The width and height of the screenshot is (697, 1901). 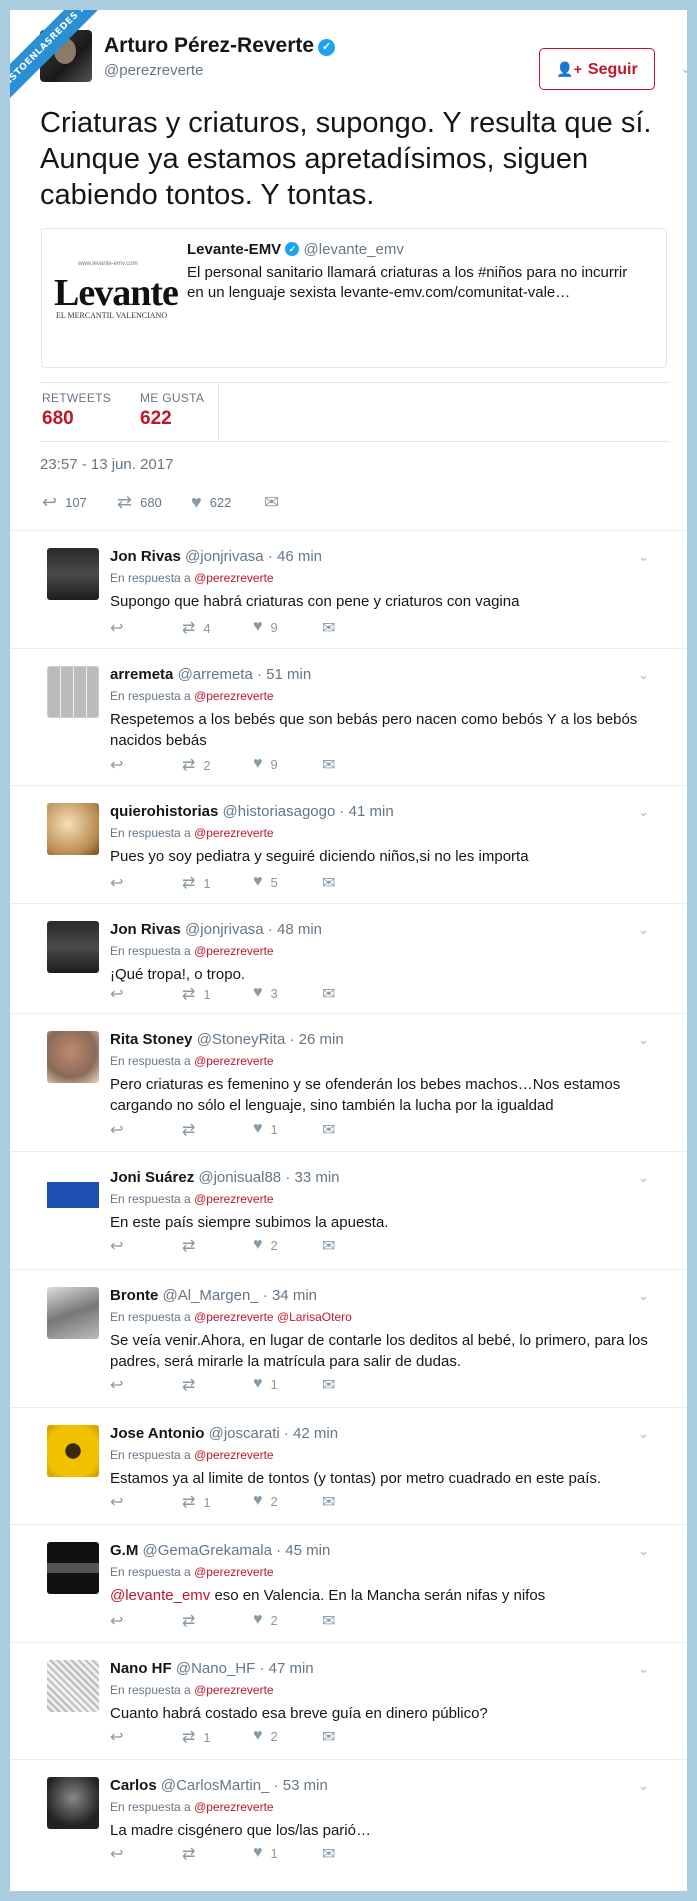 What do you see at coordinates (76, 410) in the screenshot?
I see `retweets-stat: RETWEETS 680` at bounding box center [76, 410].